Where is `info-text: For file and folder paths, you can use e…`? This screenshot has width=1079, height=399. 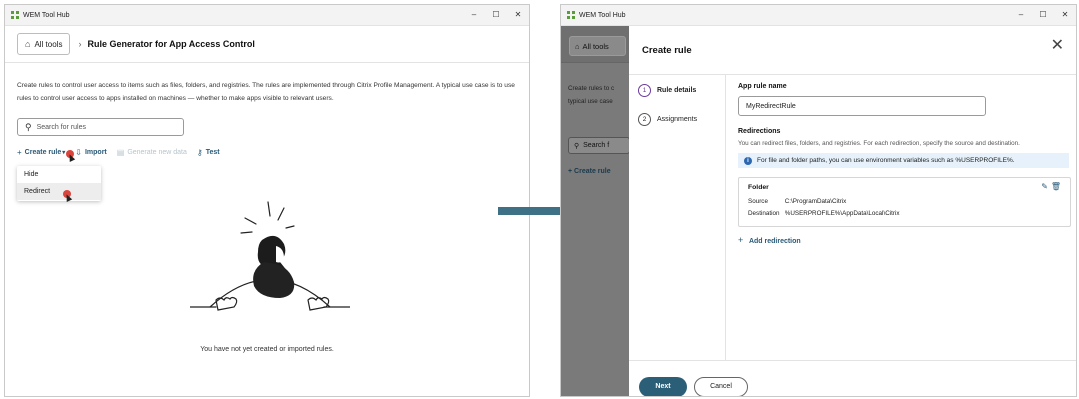 info-text: For file and folder paths, you can use e… is located at coordinates (886, 160).